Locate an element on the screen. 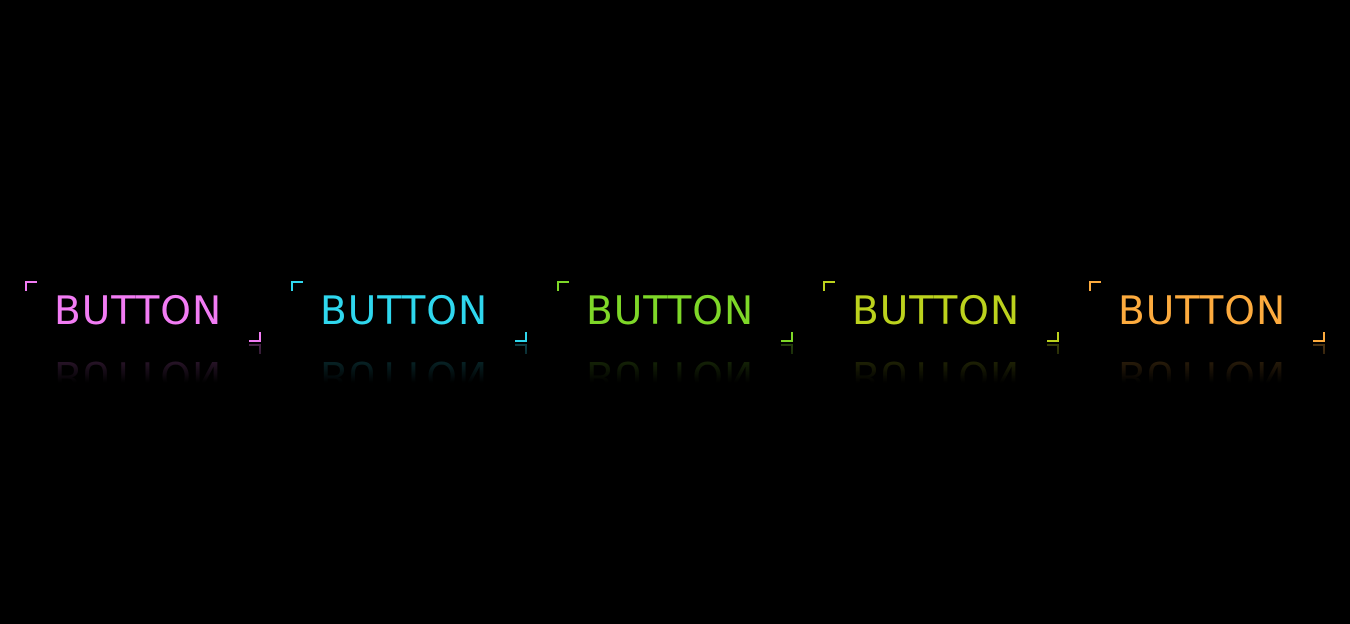 The width and height of the screenshot is (1350, 624). button-row: BUTTON BUTTON BUTTON BUTTON BUTTON is located at coordinates (675, 313).